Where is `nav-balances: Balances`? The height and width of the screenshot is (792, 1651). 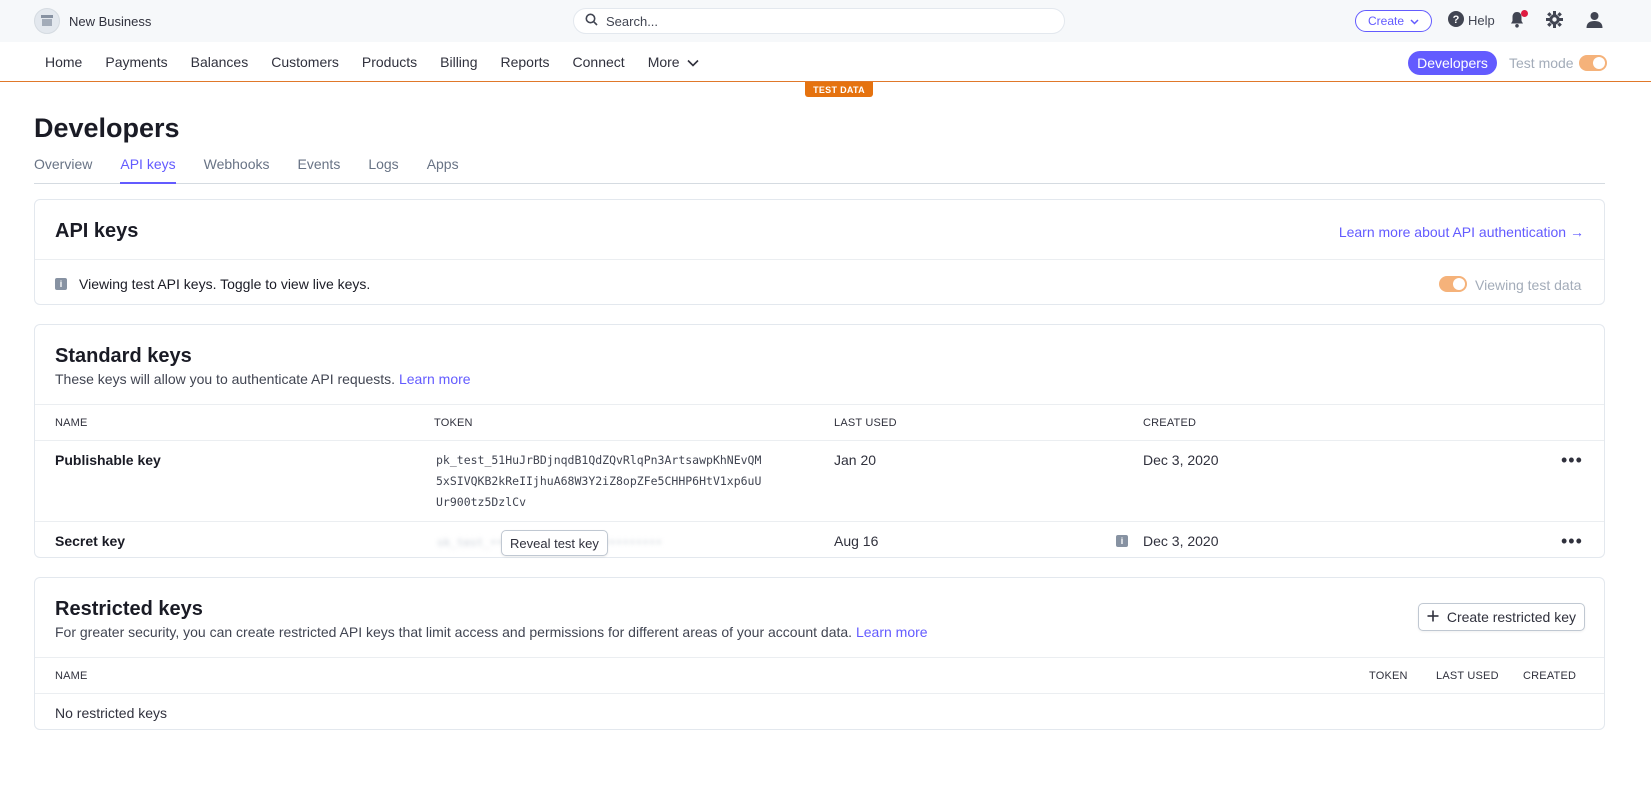 nav-balances: Balances is located at coordinates (220, 62).